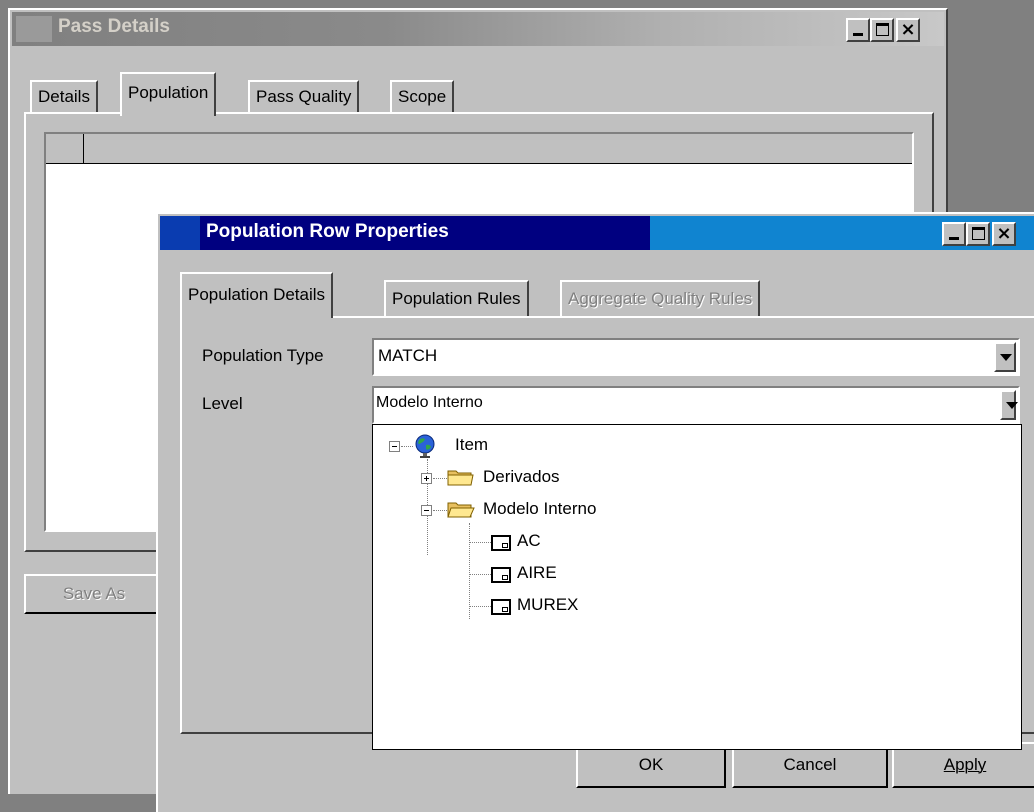  I want to click on pass-details-titlebar: Pass Details ×, so click(478, 29).